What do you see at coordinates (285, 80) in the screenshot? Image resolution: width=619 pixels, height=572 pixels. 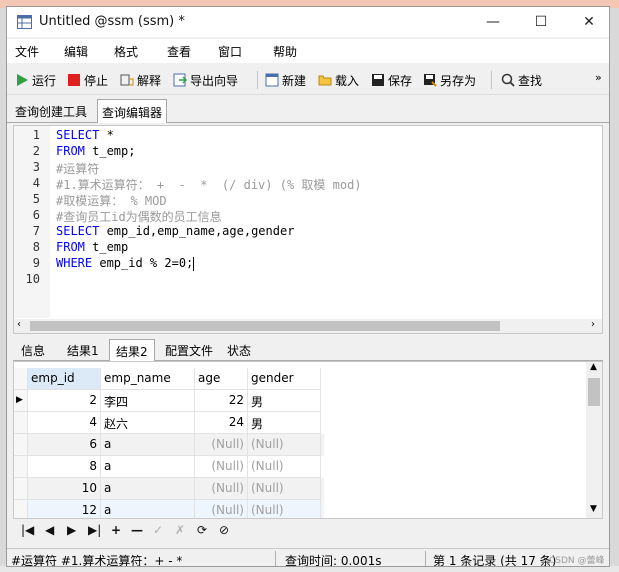 I see `new-button: 新建` at bounding box center [285, 80].